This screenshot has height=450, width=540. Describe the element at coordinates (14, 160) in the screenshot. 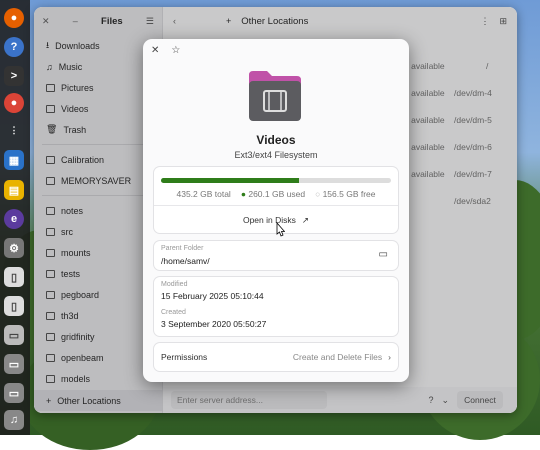

I see `calendar-icon: ▦` at that location.